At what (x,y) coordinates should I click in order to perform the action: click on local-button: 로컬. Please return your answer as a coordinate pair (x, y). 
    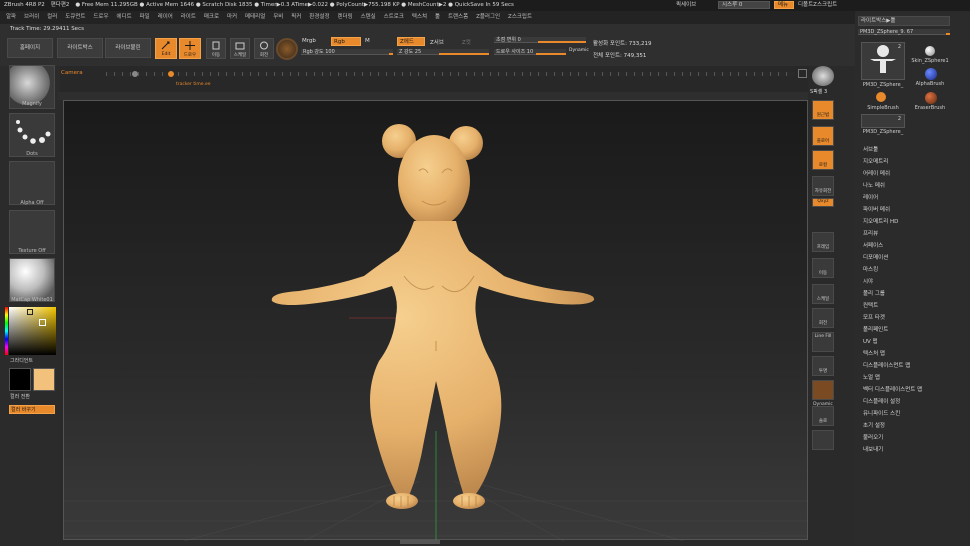
    Looking at the image, I should click on (823, 160).